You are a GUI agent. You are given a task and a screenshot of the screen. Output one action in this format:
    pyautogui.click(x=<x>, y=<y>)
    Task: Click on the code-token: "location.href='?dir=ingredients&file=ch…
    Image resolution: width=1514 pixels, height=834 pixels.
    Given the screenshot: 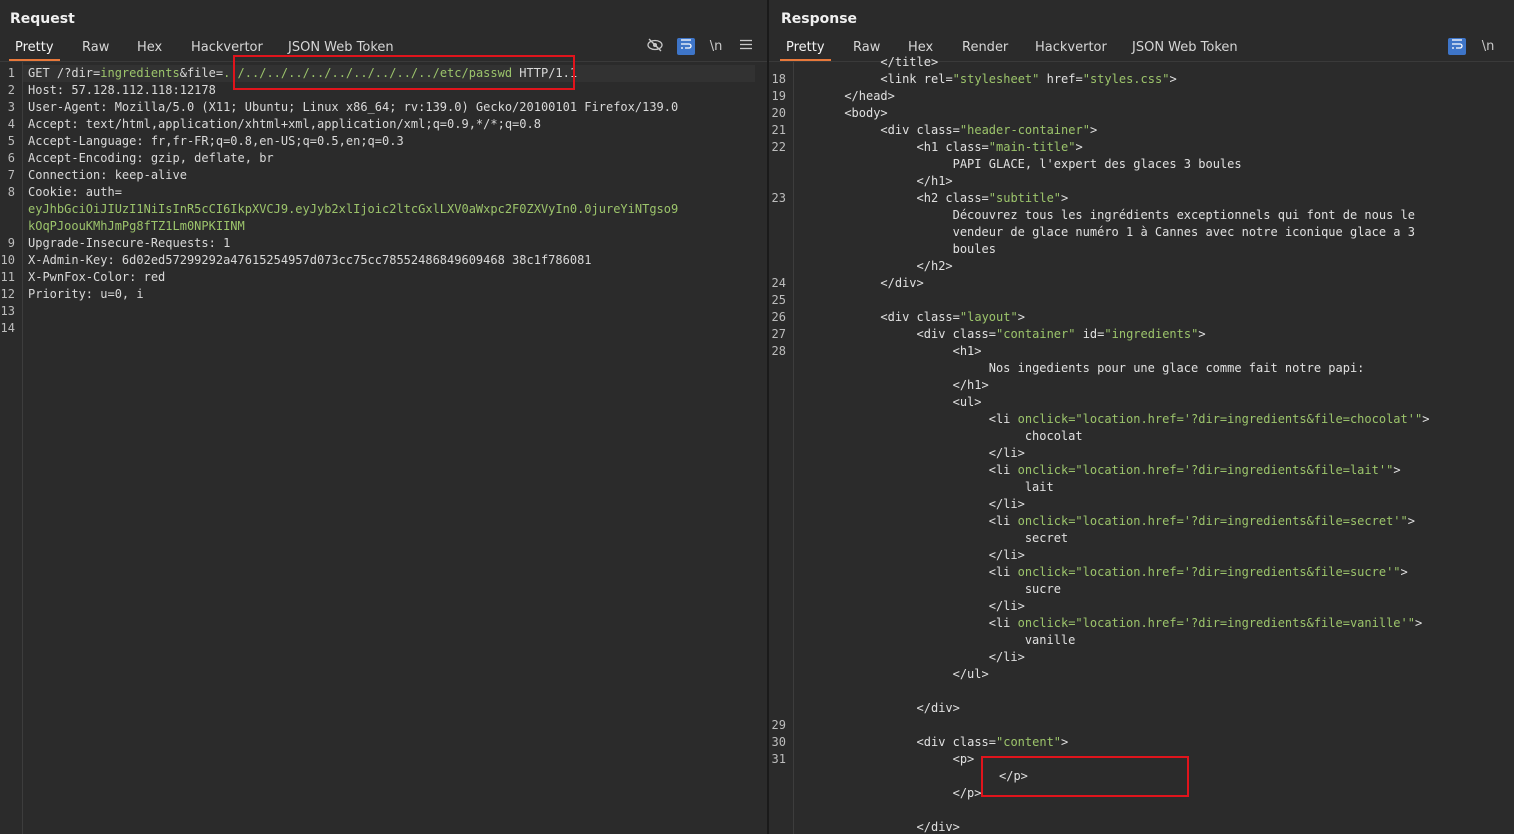 What is the action you would take?
    pyautogui.click(x=1249, y=419)
    